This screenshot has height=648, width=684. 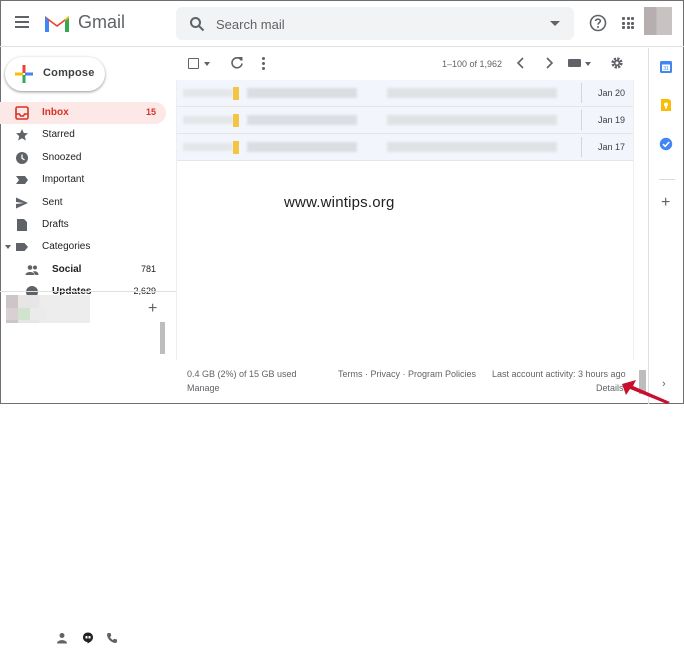 What do you see at coordinates (666, 226) in the screenshot?
I see `side-panel: 31 + ›` at bounding box center [666, 226].